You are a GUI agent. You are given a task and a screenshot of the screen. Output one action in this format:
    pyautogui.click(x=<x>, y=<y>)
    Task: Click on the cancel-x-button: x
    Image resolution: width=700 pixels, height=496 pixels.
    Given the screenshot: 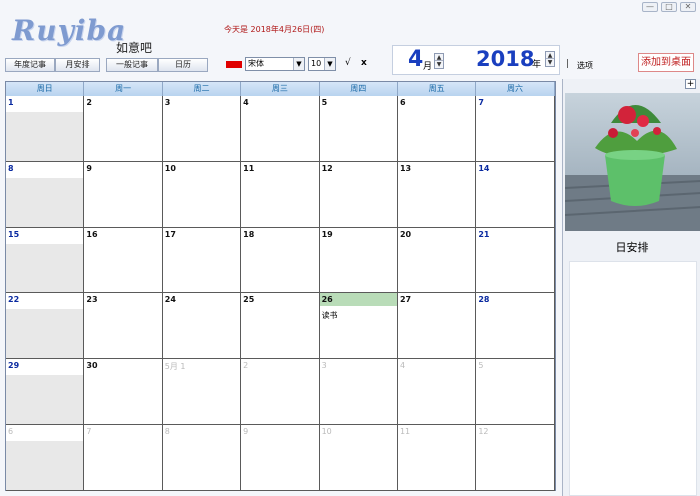 What is the action you would take?
    pyautogui.click(x=364, y=63)
    